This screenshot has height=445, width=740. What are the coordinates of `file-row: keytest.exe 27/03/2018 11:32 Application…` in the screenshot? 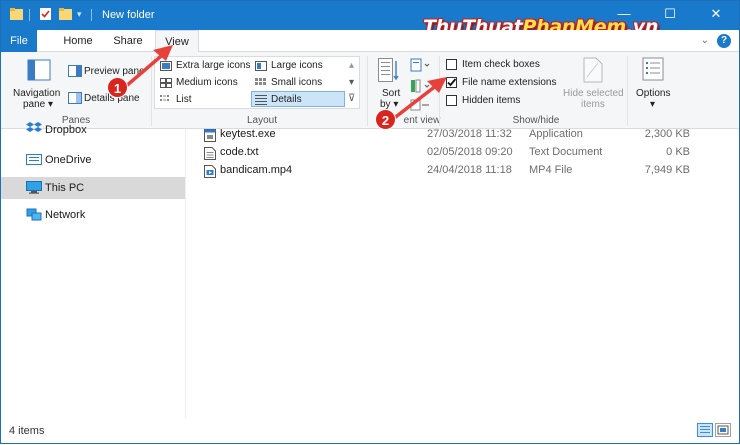 It's located at (463, 137).